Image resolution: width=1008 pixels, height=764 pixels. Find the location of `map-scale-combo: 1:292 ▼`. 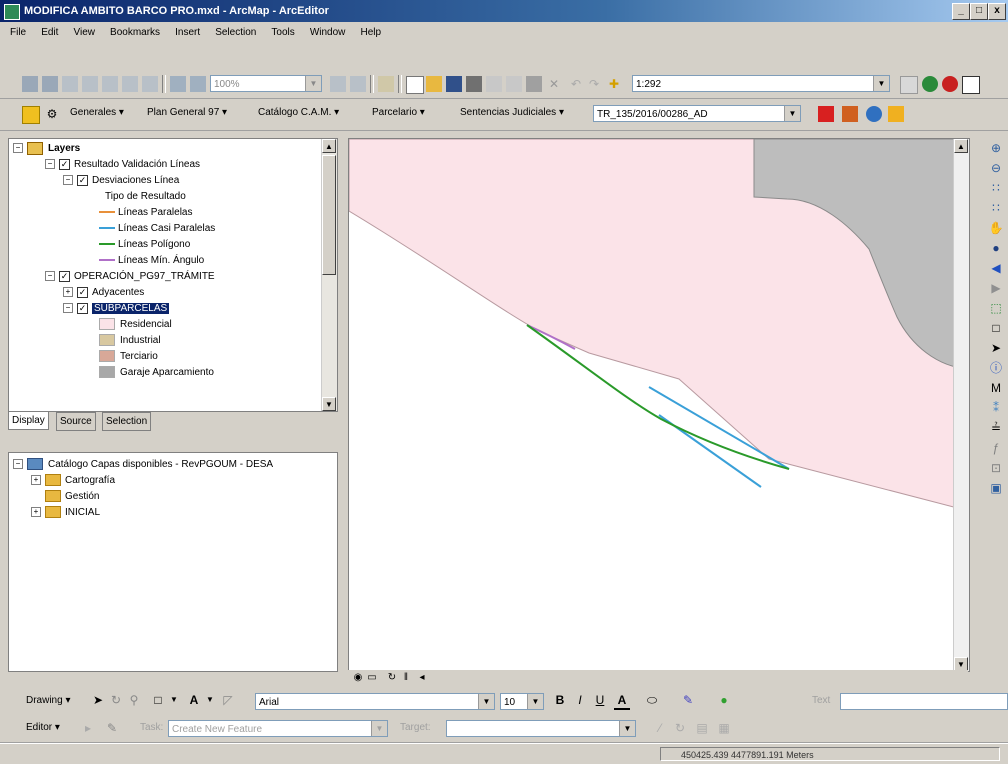

map-scale-combo: 1:292 ▼ is located at coordinates (761, 83).